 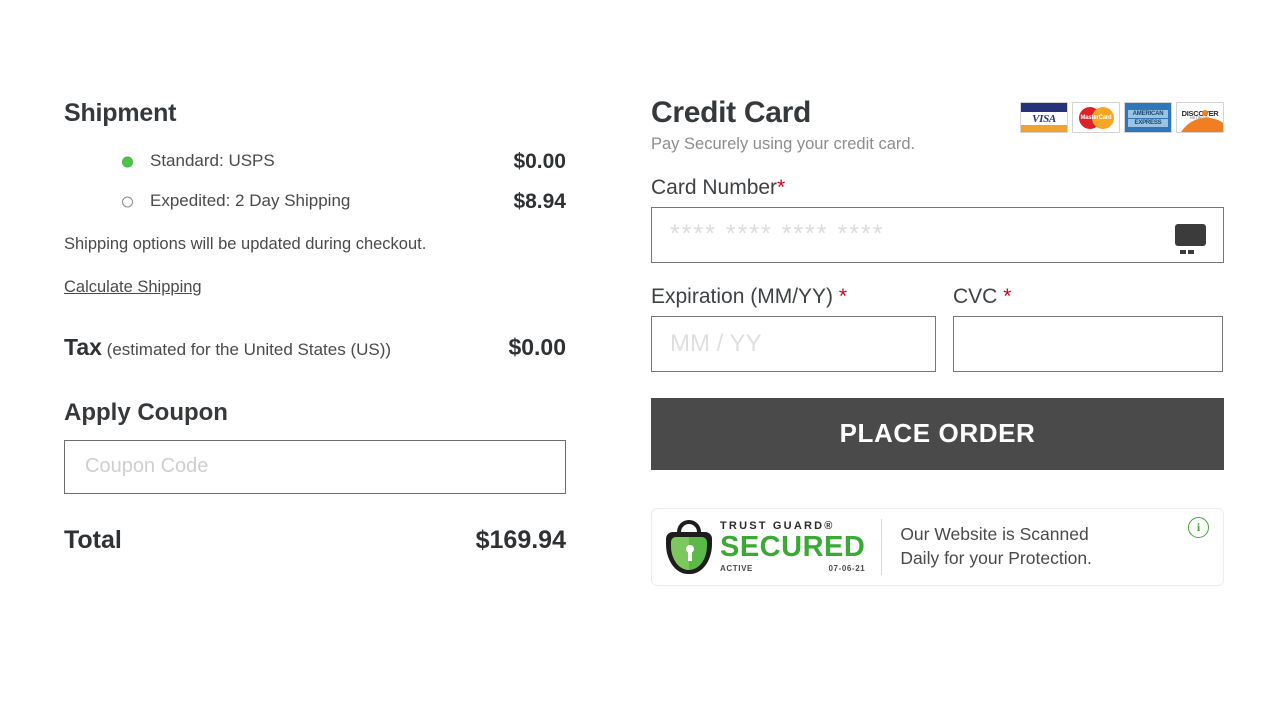 I want to click on expiration-label: Expiration (MM/YY), so click(x=742, y=296).